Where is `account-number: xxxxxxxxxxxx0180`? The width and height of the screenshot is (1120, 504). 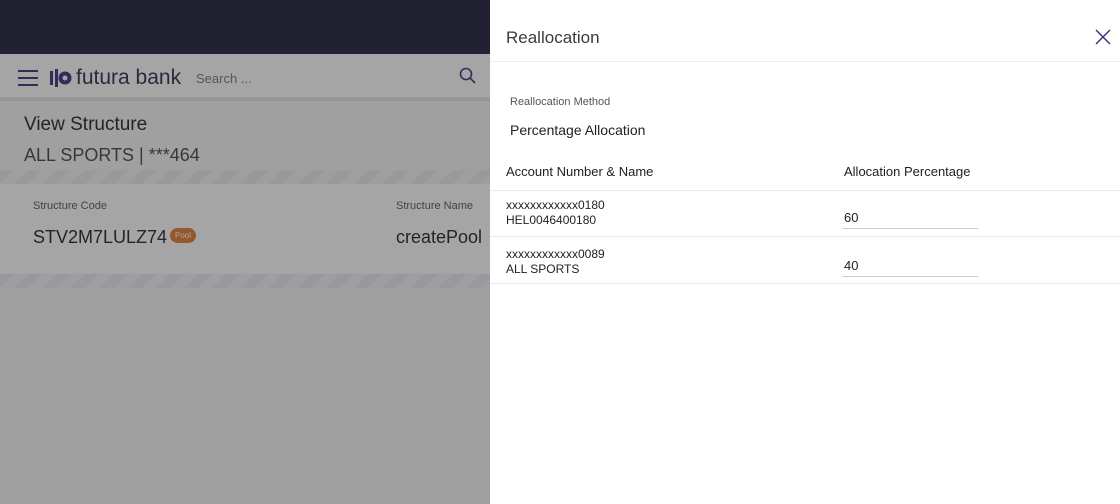 account-number: xxxxxxxxxxxx0180 is located at coordinates (555, 205).